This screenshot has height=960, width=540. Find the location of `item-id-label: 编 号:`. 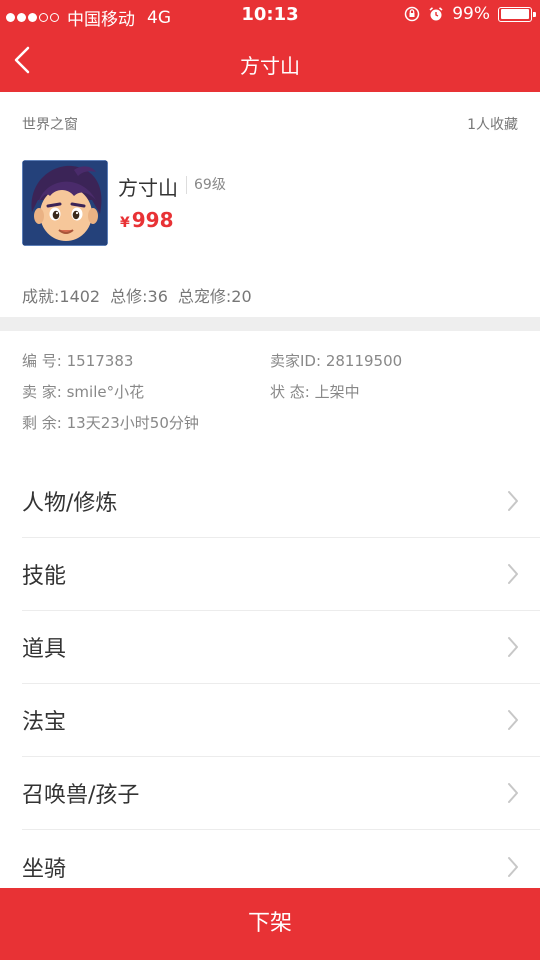

item-id-label: 编 号: is located at coordinates (42, 361).